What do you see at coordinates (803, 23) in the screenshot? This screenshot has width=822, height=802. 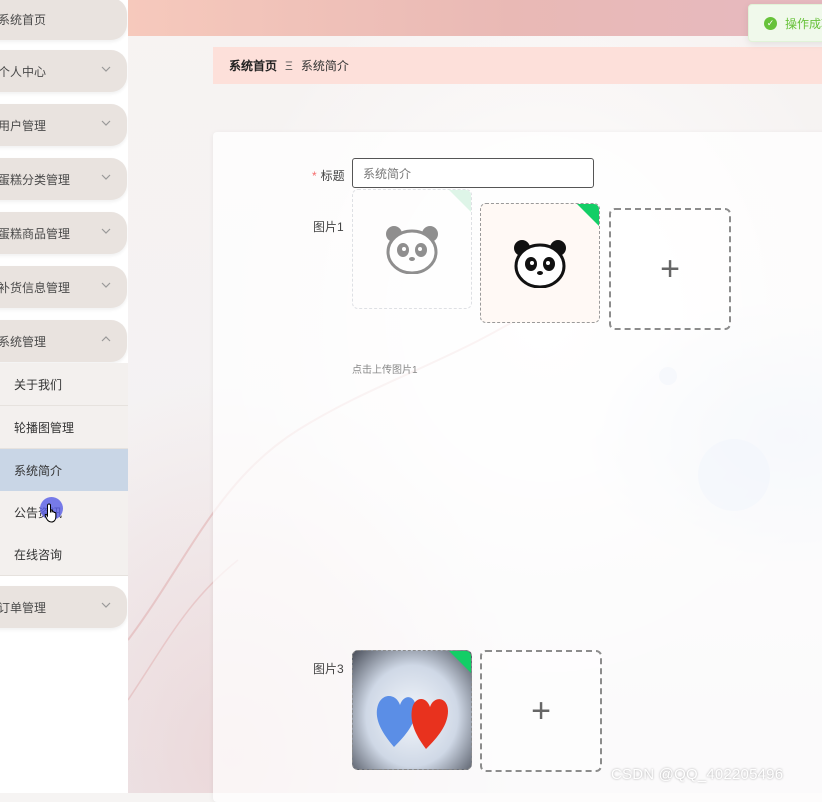 I see `toast-message: 操作成功` at bounding box center [803, 23].